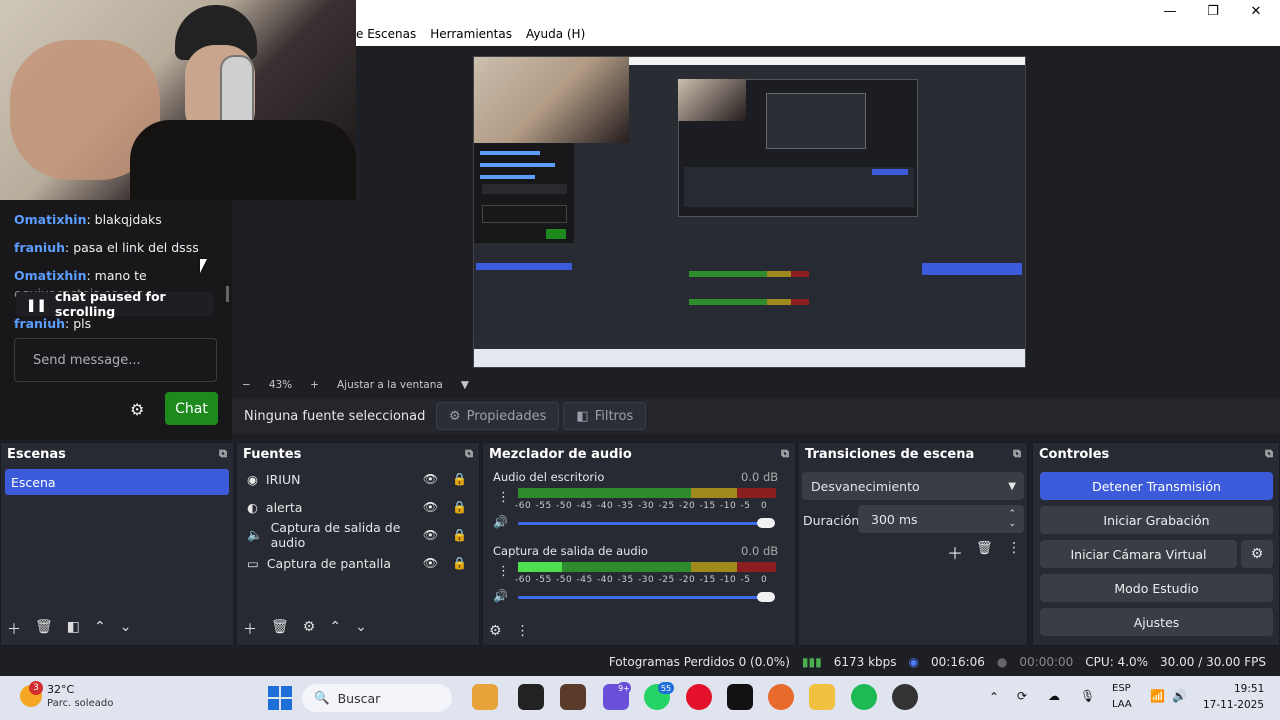  I want to click on wifi-icon: 📶, so click(1157, 696).